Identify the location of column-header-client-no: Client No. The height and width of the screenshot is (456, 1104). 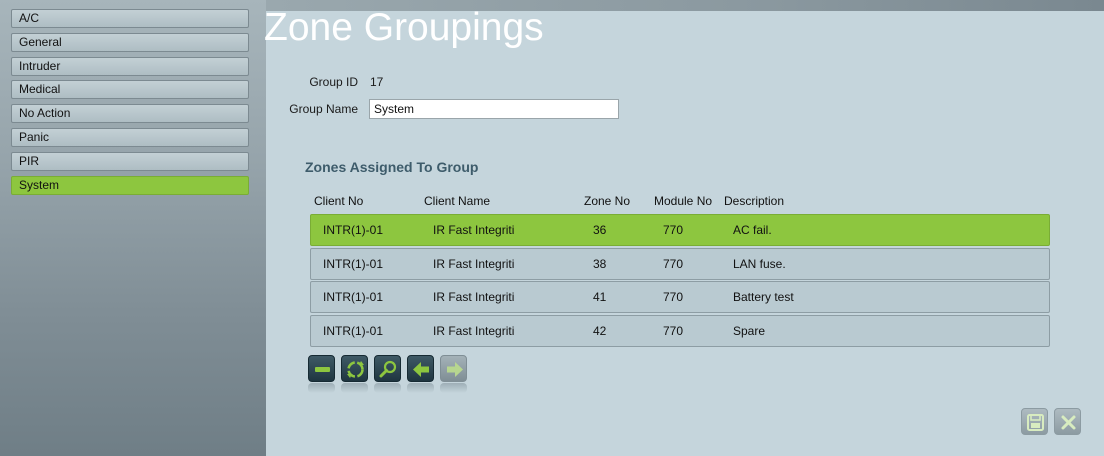
(338, 201).